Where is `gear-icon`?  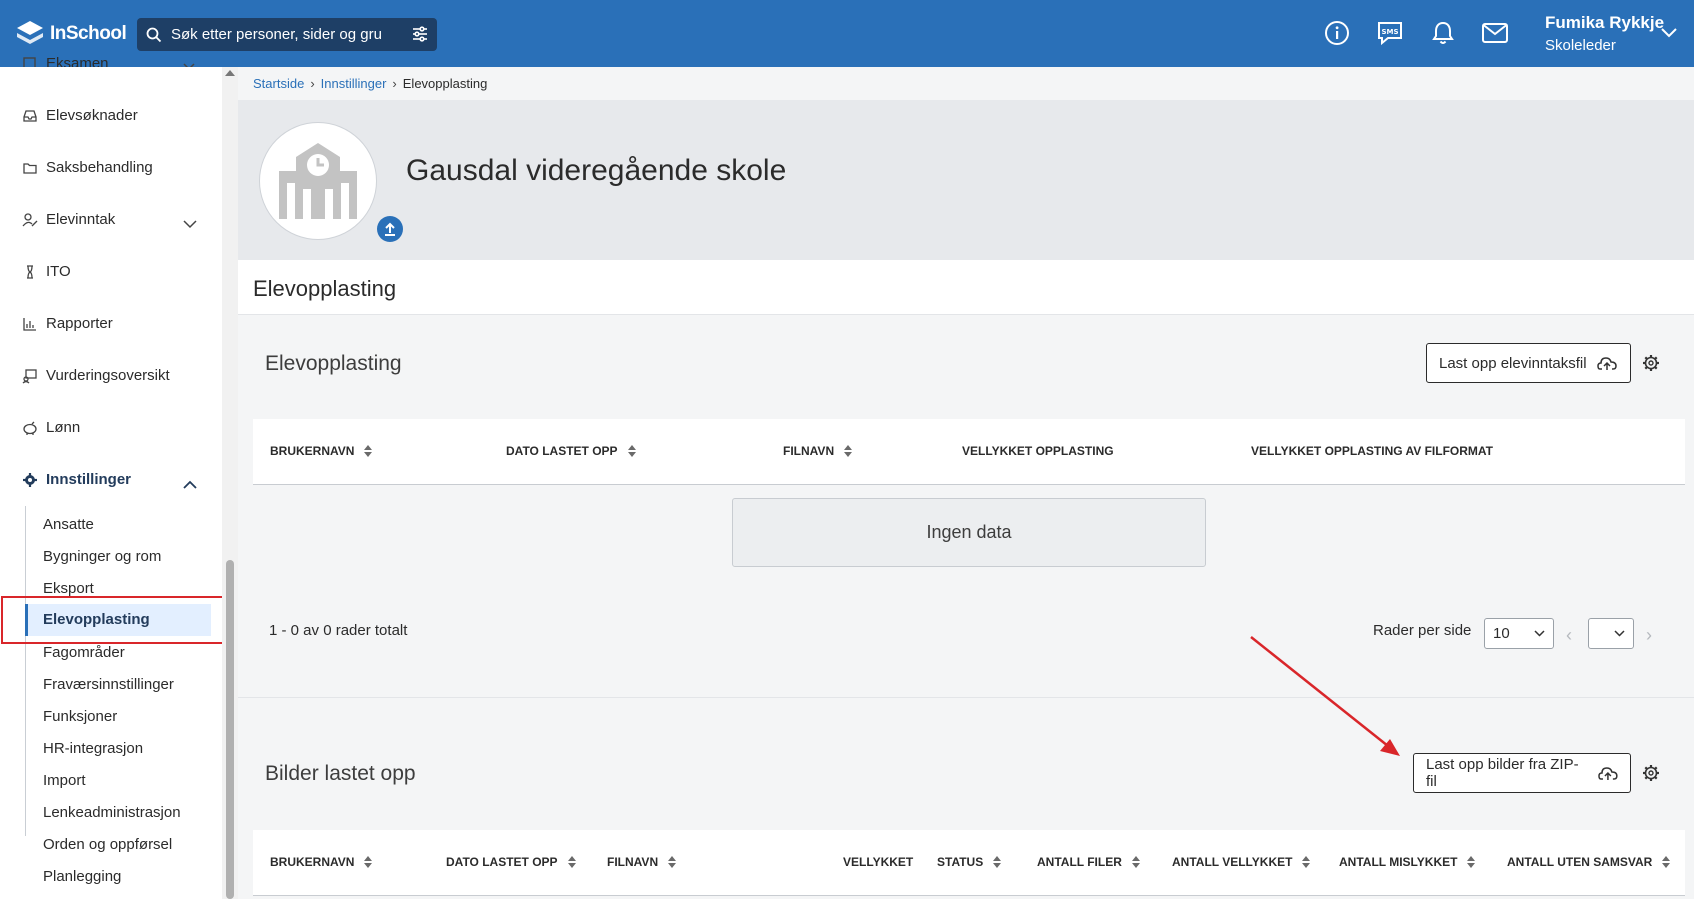
gear-icon is located at coordinates (30, 479).